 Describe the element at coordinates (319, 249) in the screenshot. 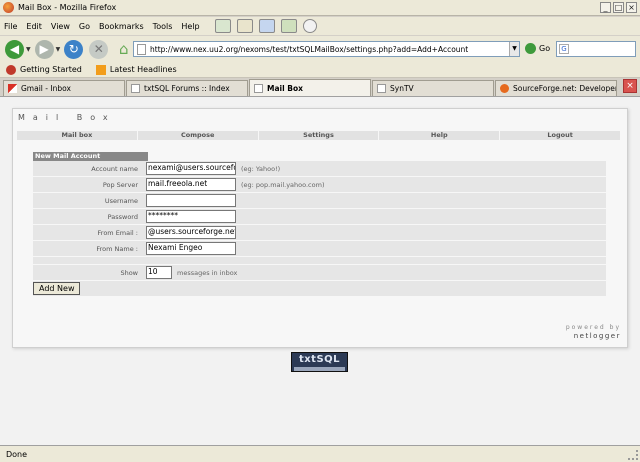

I see `form-row-from-name: From Name : Nexami Engeo` at that location.